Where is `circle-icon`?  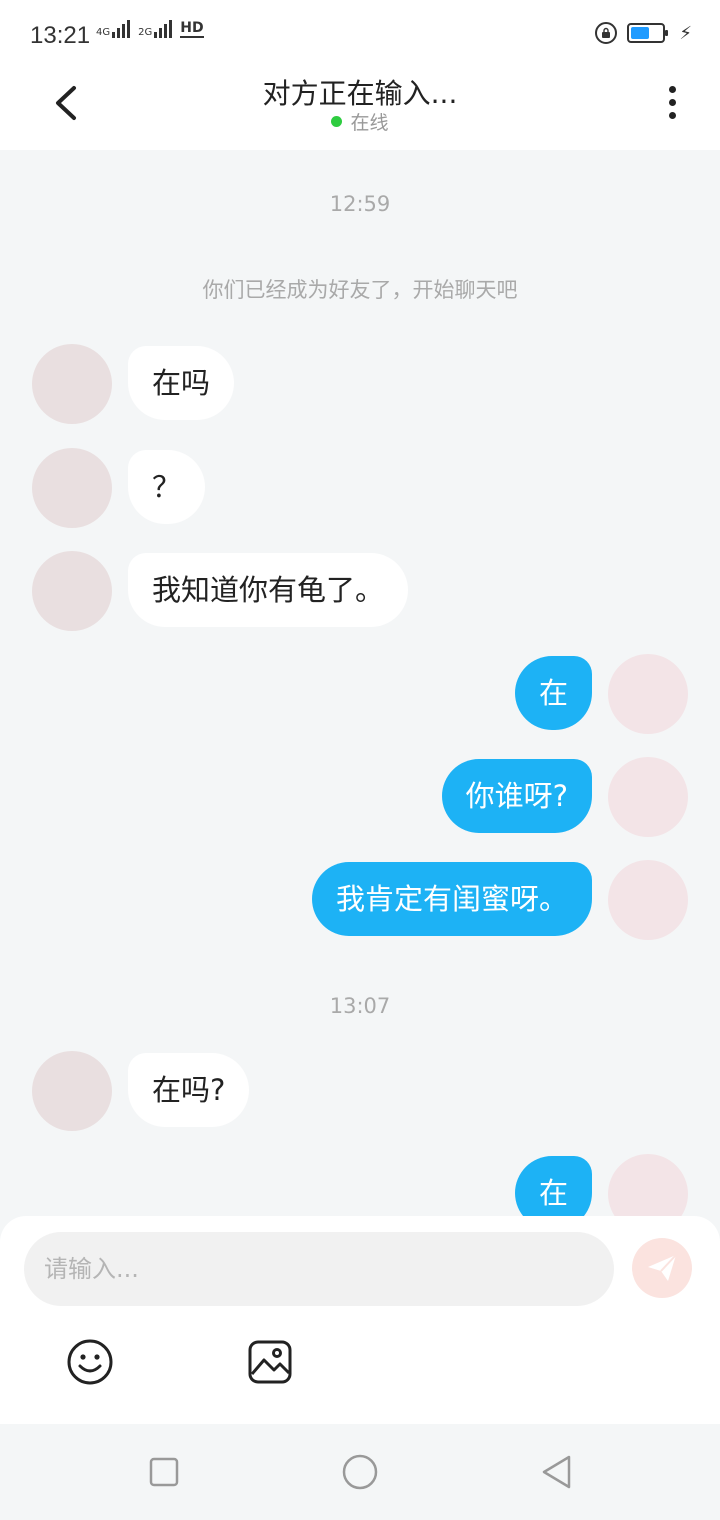 circle-icon is located at coordinates (360, 1472).